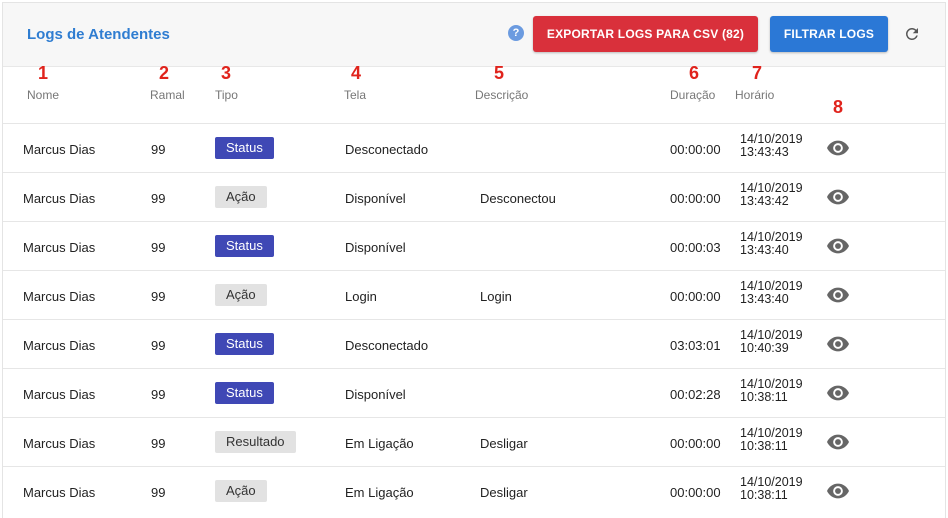  I want to click on help-icon: ?, so click(516, 33).